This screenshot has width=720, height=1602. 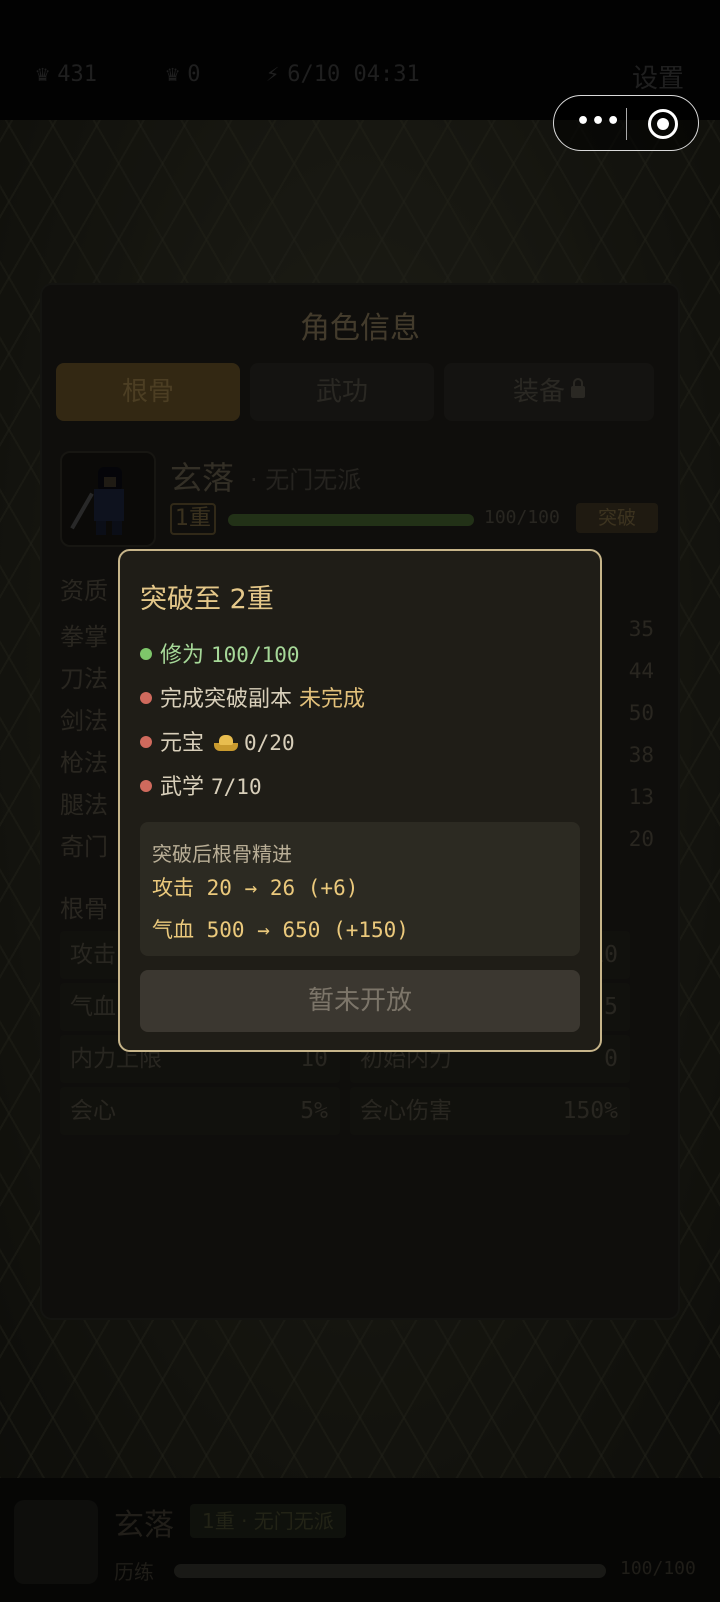 What do you see at coordinates (182, 655) in the screenshot?
I see `requirement-label: 修为` at bounding box center [182, 655].